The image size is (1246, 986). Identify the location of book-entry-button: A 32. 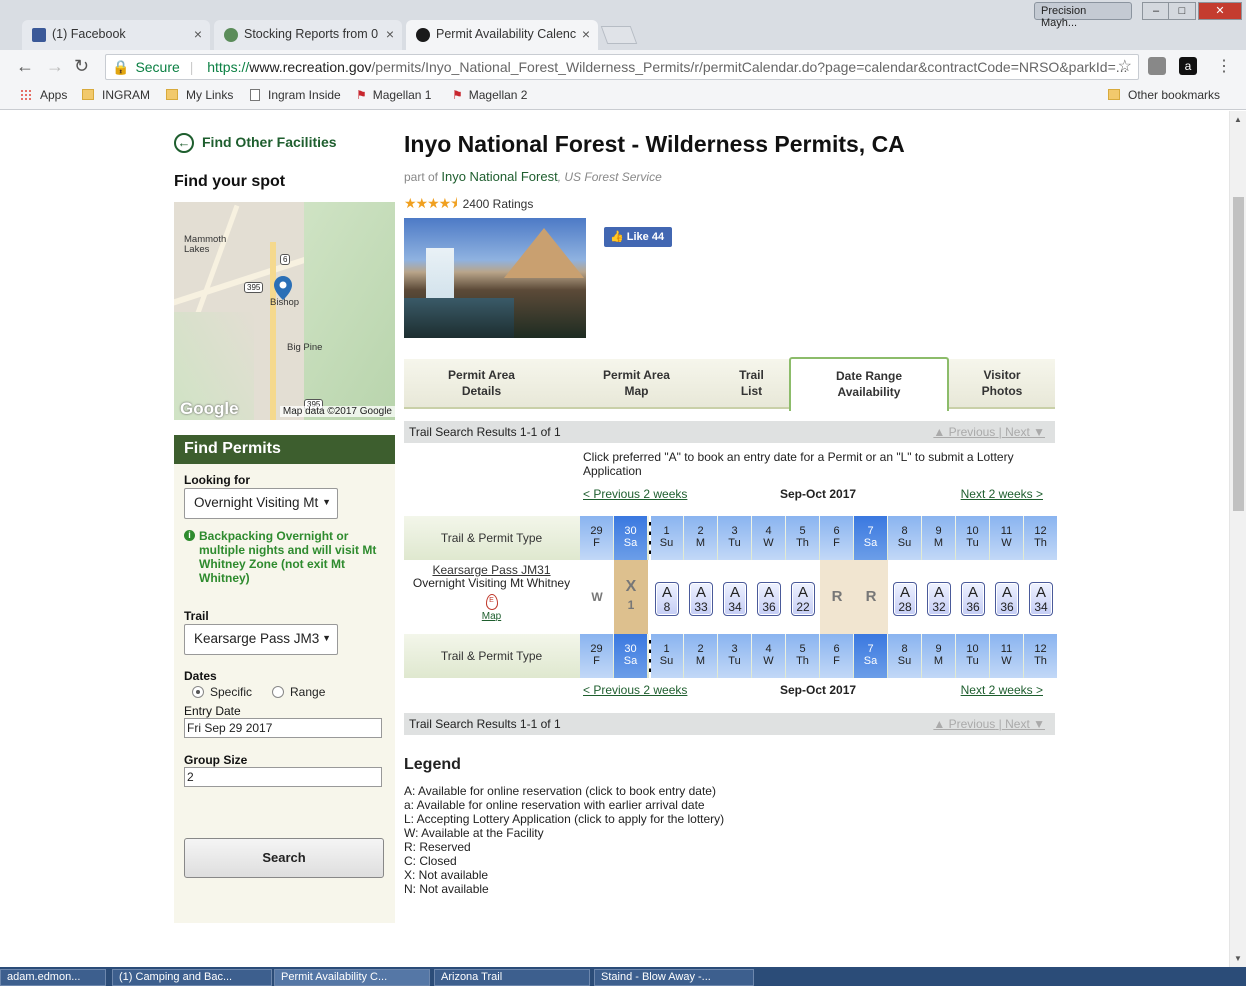
(939, 599).